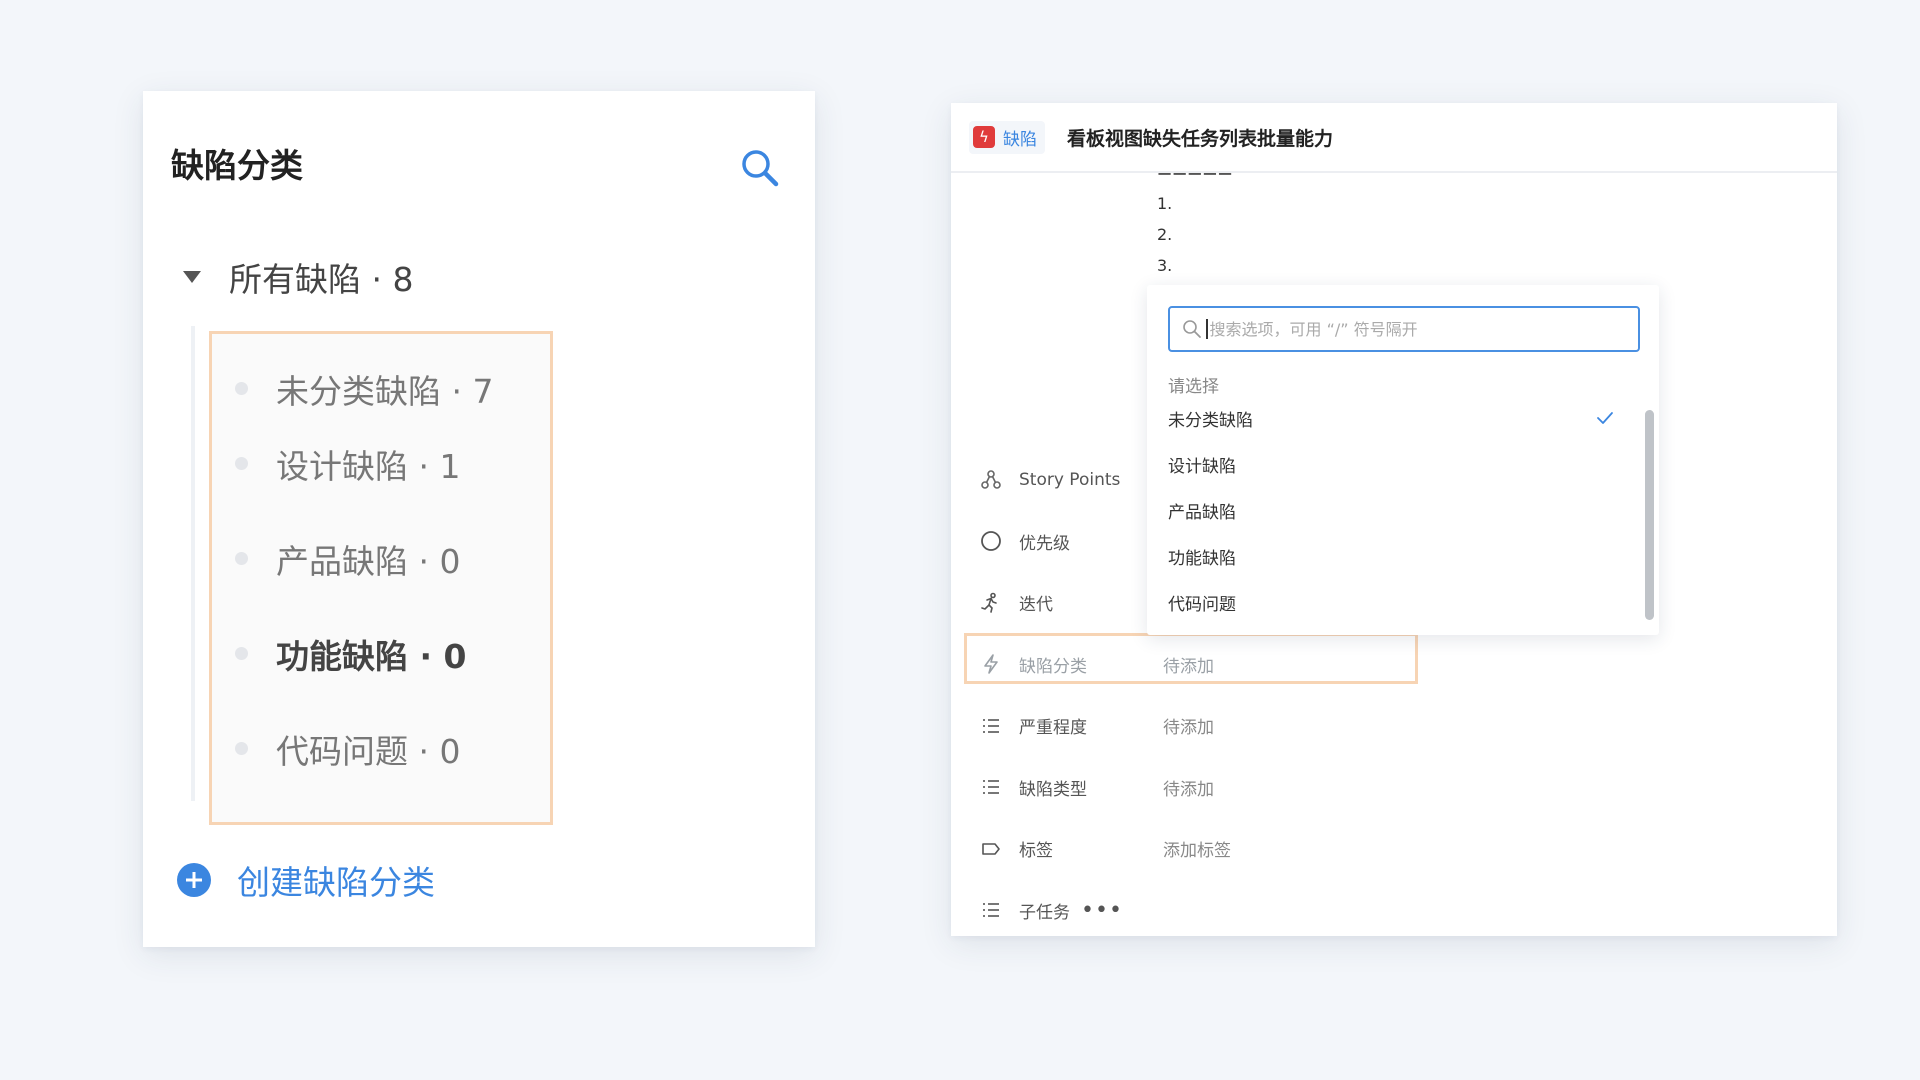 This screenshot has height=1080, width=1920. Describe the element at coordinates (237, 165) in the screenshot. I see `panel-title: 缺陷分类` at that location.